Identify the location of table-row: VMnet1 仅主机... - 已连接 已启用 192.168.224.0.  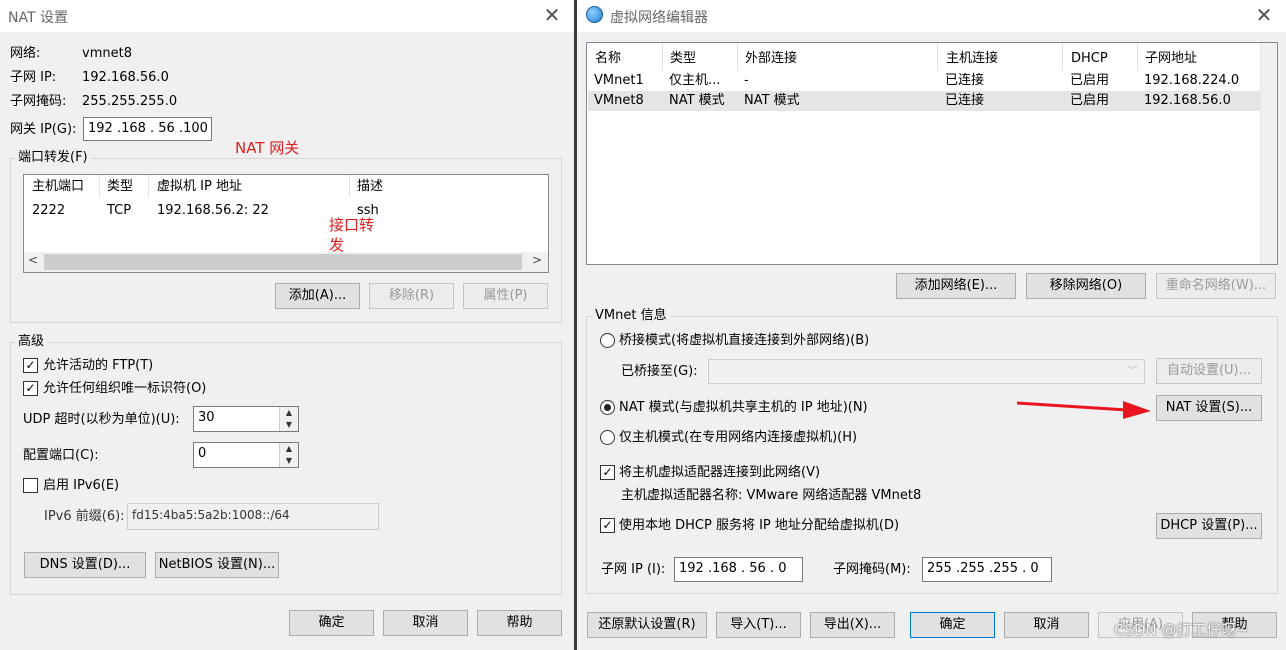
(924, 81).